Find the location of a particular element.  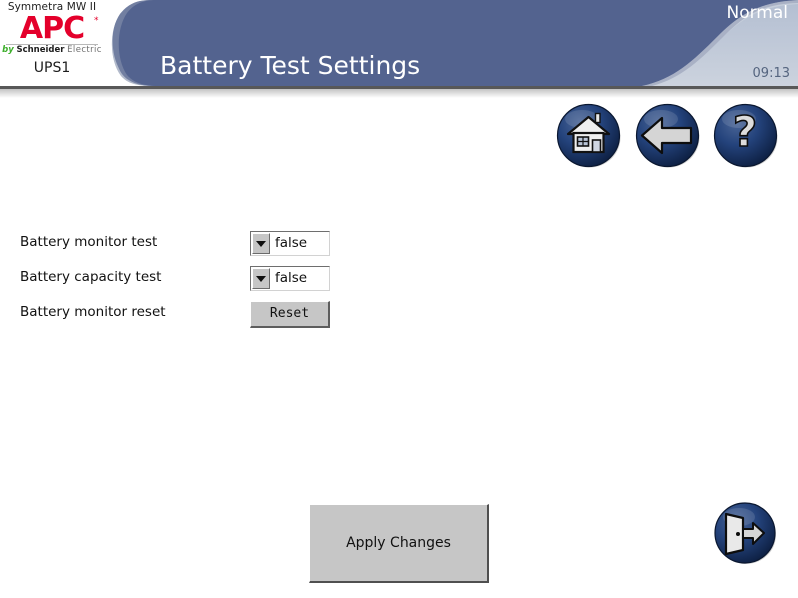

schneider-byline: by Schneider Electric is located at coordinates (52, 50).